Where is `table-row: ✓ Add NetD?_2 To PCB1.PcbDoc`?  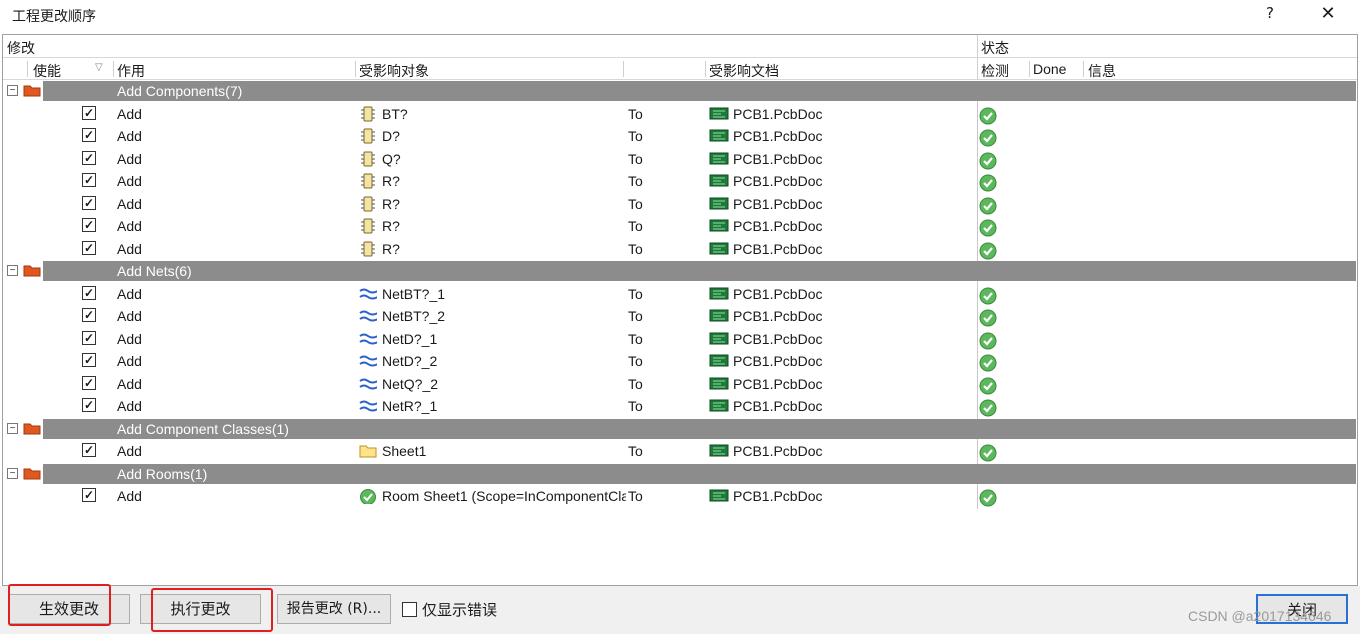 table-row: ✓ Add NetD?_2 To PCB1.PcbDoc is located at coordinates (680, 362).